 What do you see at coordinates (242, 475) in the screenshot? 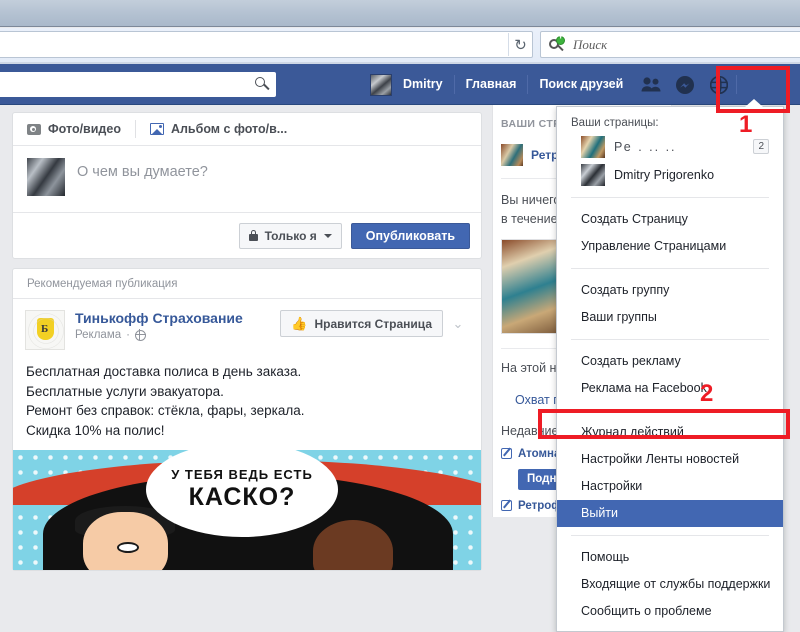
I see `bubble-line-1: У ТЕБЯ ВЕДЬ ЕСТЬ` at bounding box center [242, 475].